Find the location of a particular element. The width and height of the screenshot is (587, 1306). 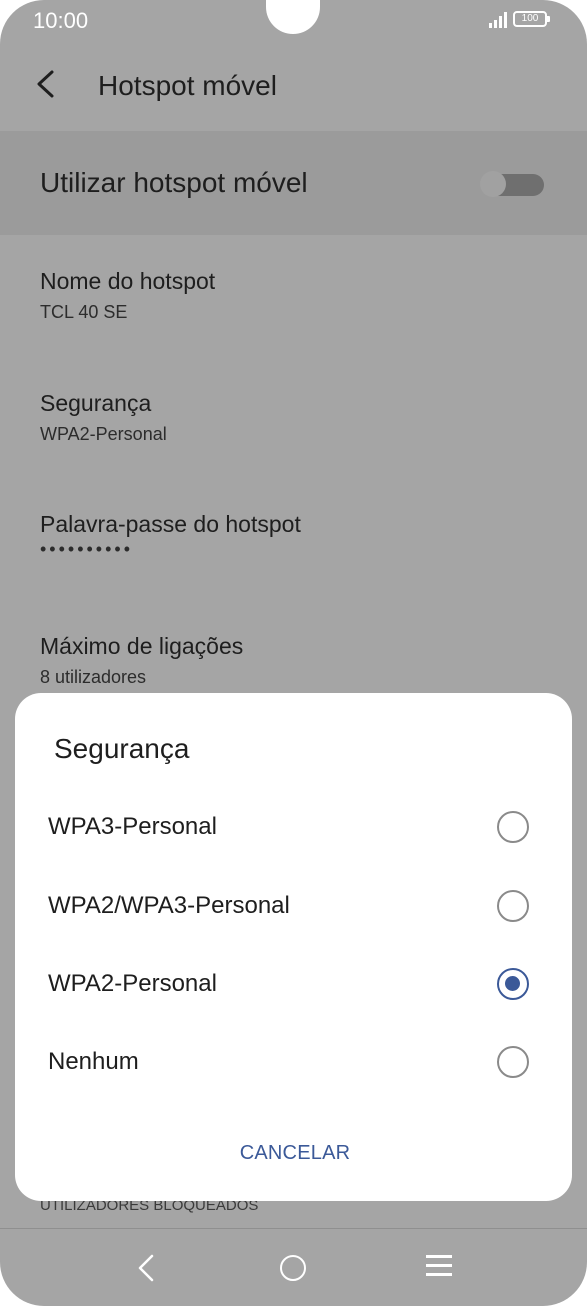

hotspot-toggle is located at coordinates (513, 184).